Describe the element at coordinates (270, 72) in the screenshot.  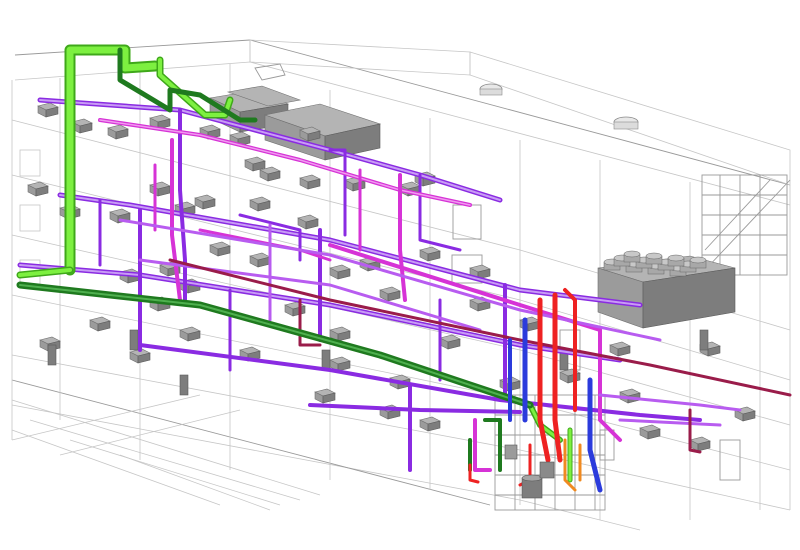
I see `roof-hatch` at that location.